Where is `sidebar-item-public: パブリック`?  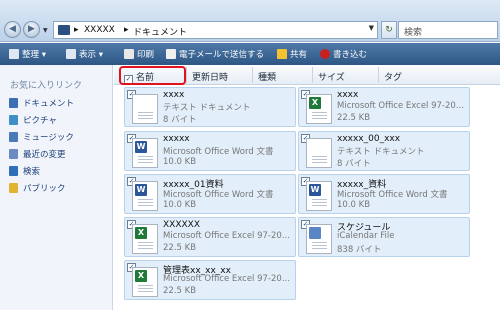 sidebar-item-public: パブリック is located at coordinates (37, 188).